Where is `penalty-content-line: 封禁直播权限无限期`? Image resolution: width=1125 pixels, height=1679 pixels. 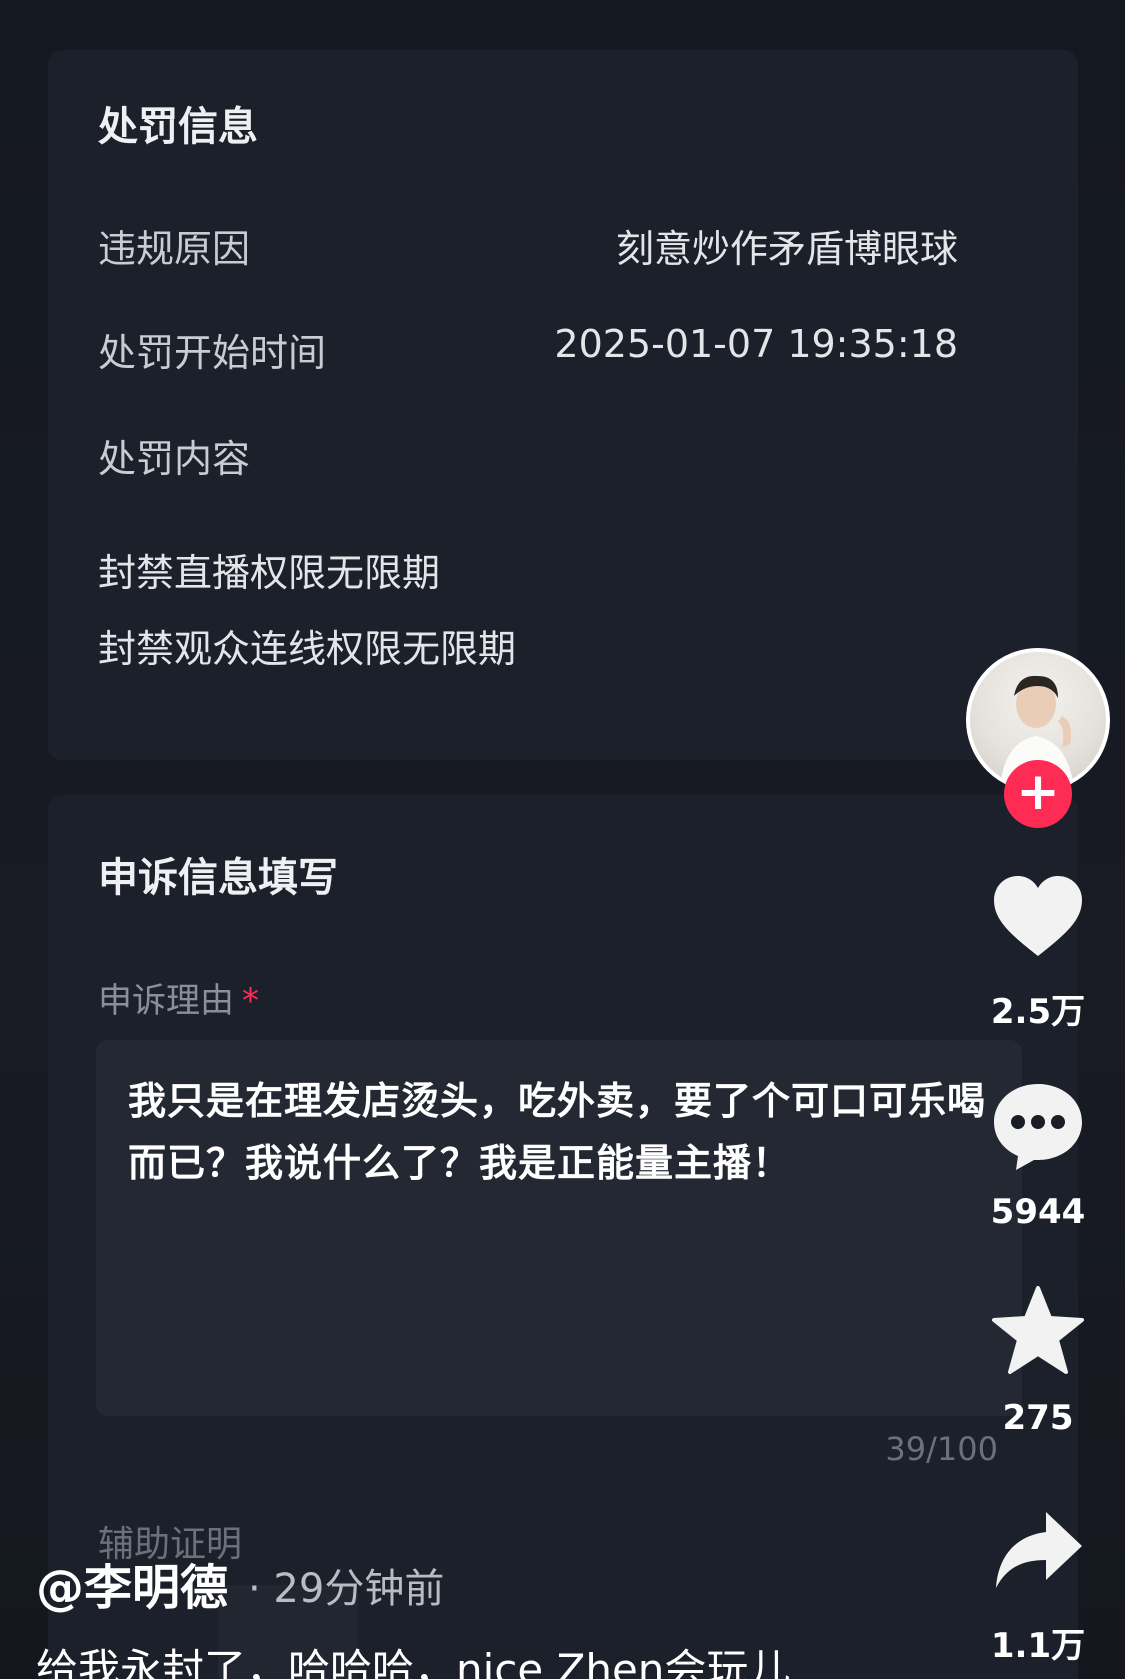 penalty-content-line: 封禁直播权限无限期 is located at coordinates (269, 573).